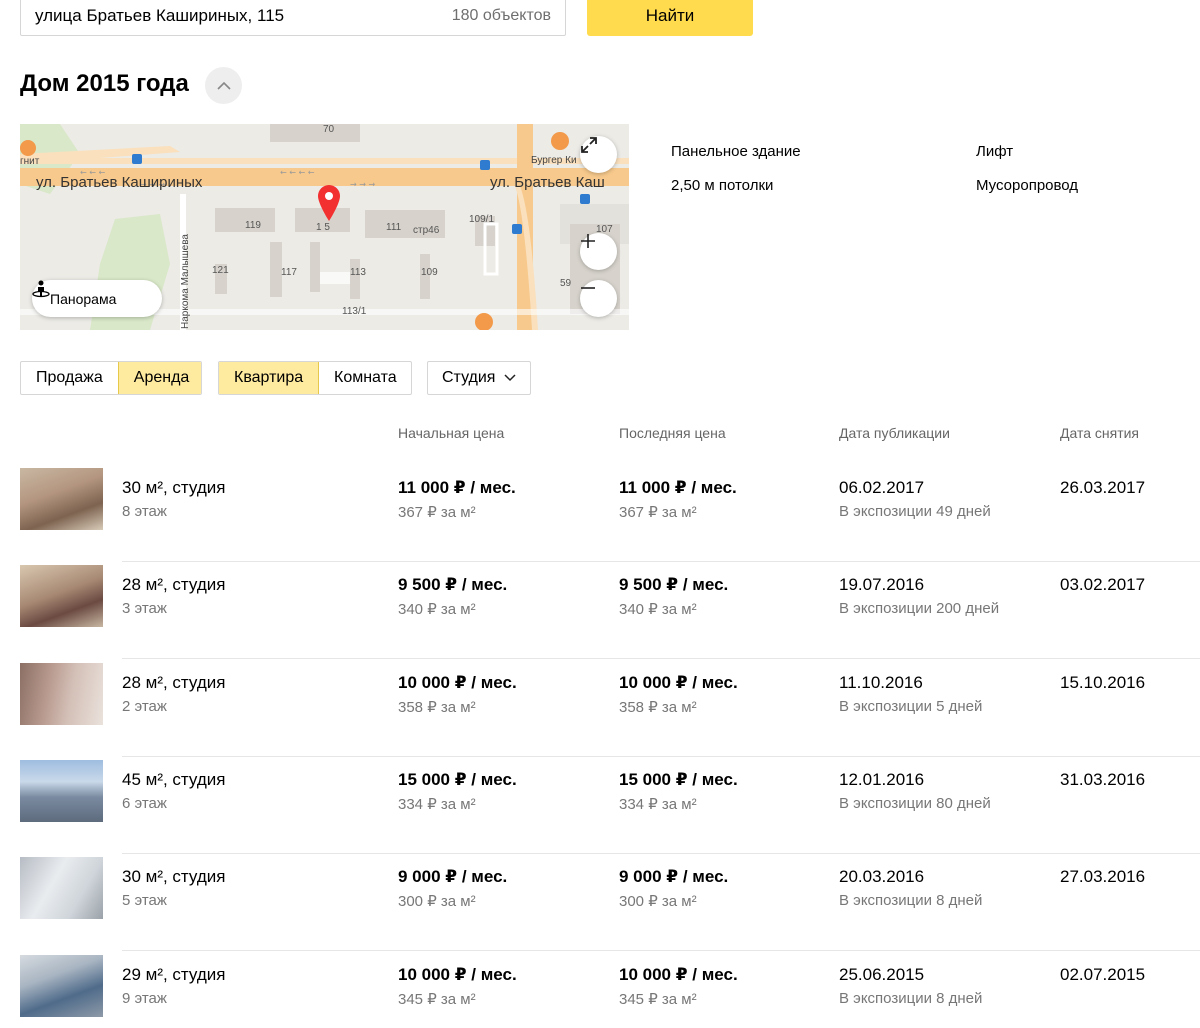  What do you see at coordinates (598, 154) in the screenshot?
I see `fullscreen-button` at bounding box center [598, 154].